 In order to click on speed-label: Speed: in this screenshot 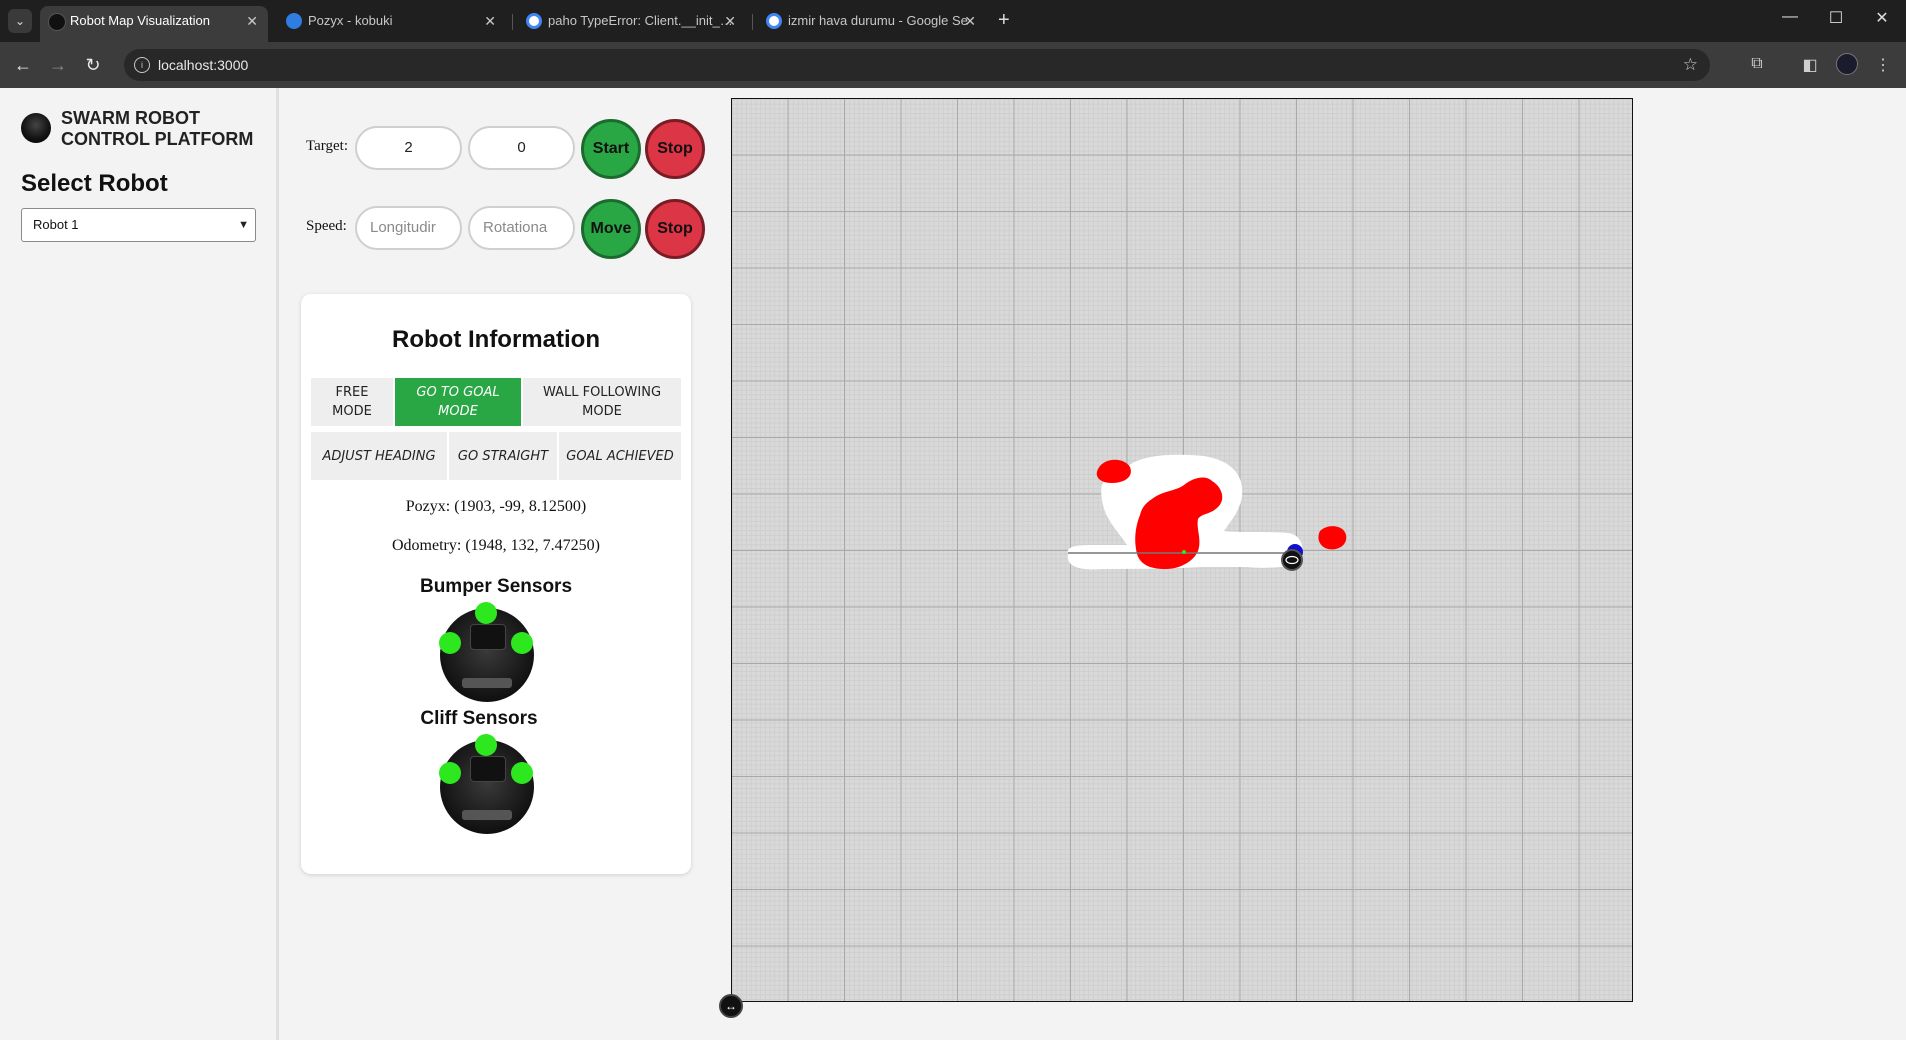, I will do `click(326, 226)`.